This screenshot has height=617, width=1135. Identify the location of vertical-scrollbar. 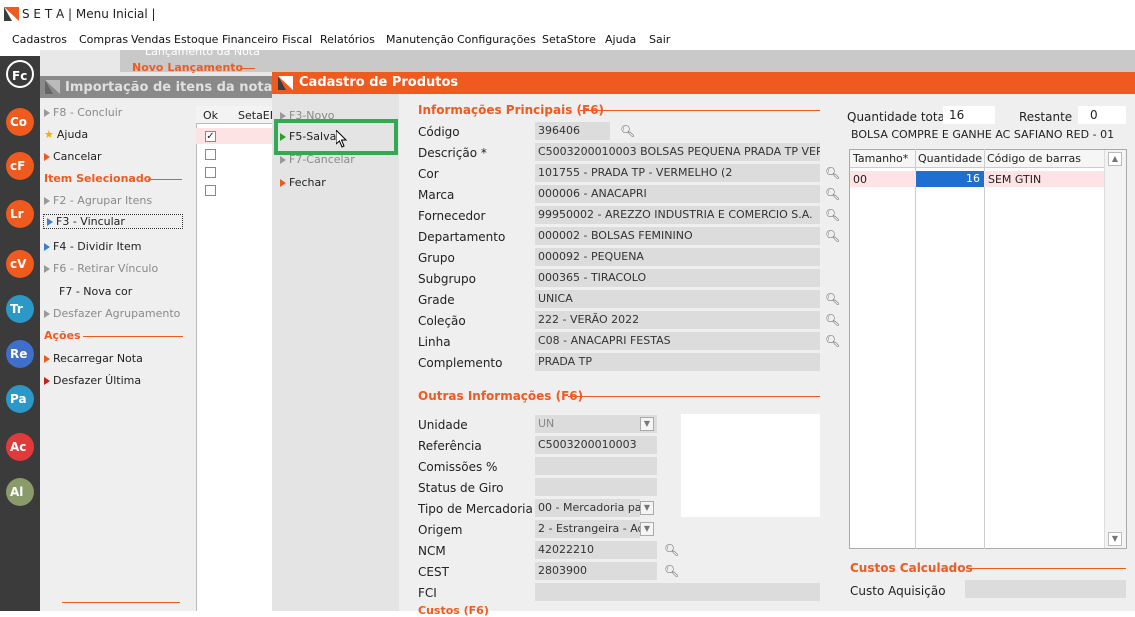
(1115, 349).